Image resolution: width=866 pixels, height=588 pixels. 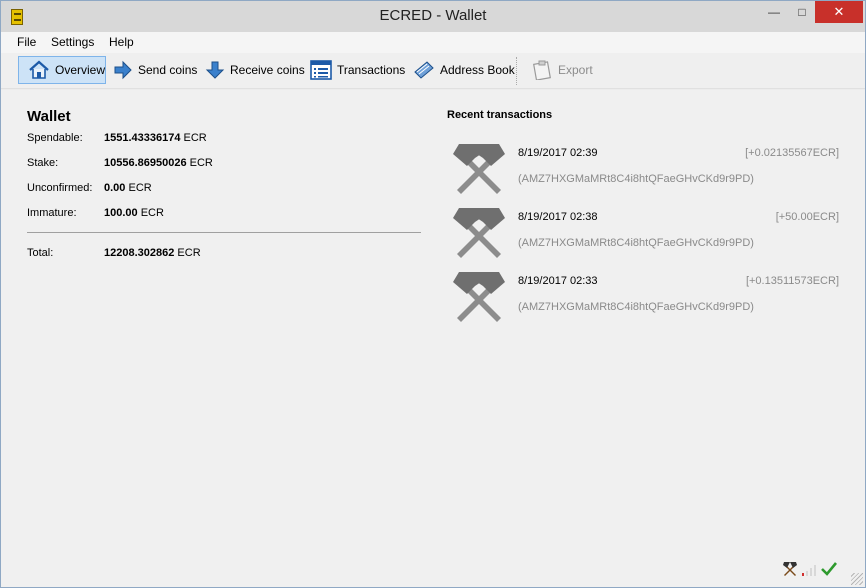 I want to click on send-coins-button: Send coins, so click(x=155, y=70).